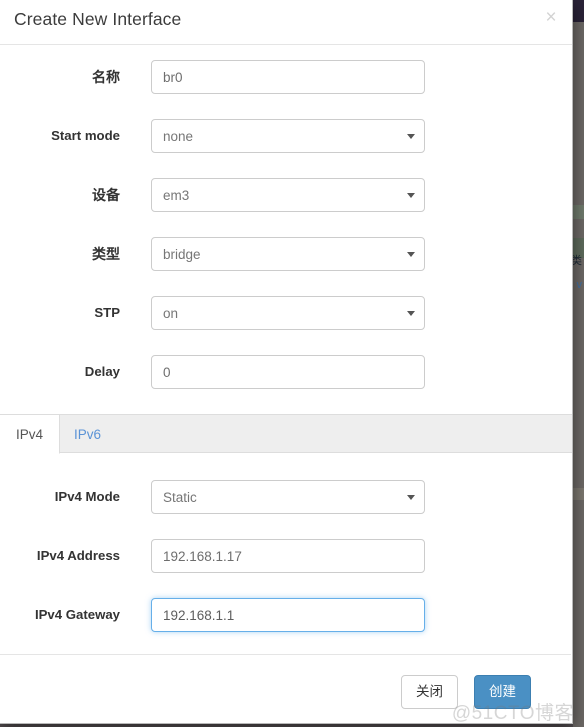 Image resolution: width=584 pixels, height=727 pixels. I want to click on field-wrapper: em3, so click(288, 195).